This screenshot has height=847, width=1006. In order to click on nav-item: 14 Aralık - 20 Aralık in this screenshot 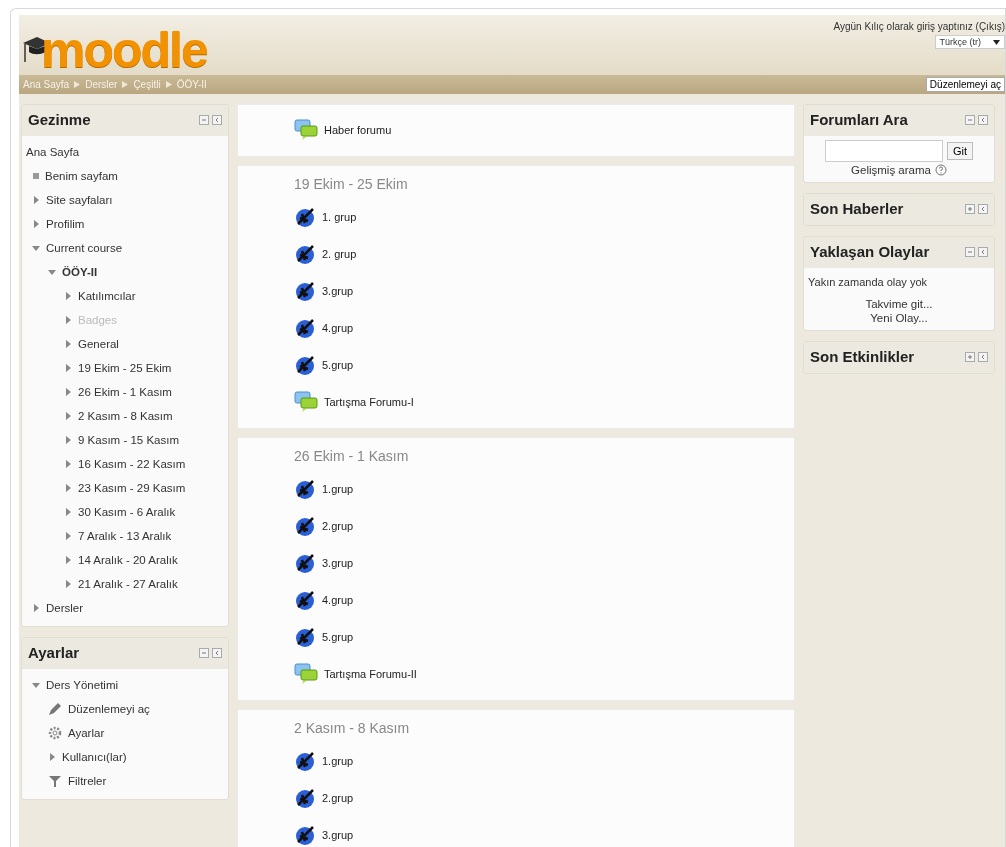, I will do `click(128, 560)`.